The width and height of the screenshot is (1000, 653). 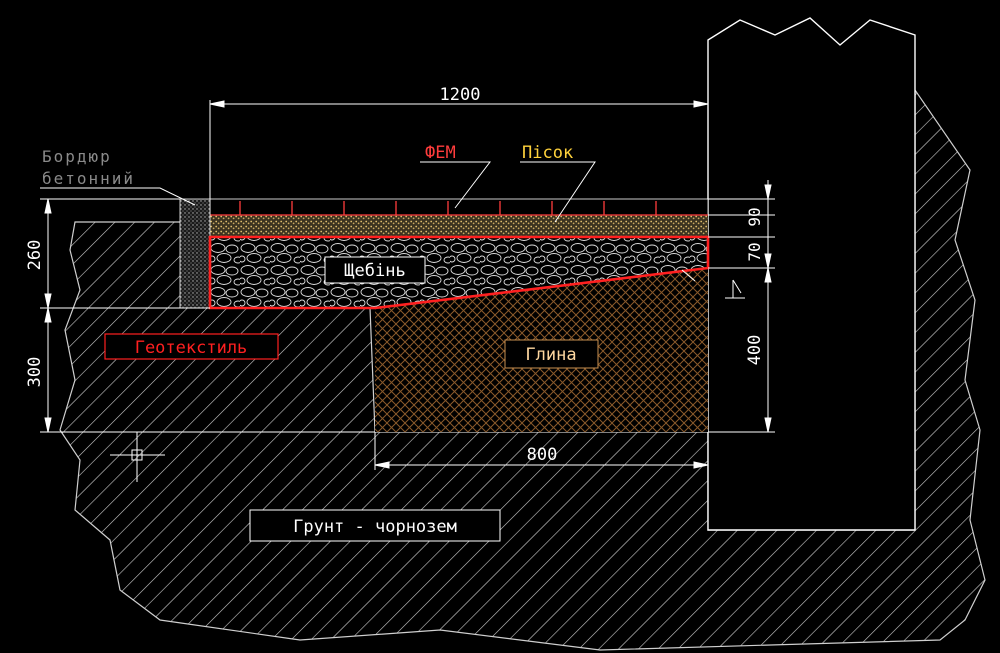 What do you see at coordinates (35, 372) in the screenshot?
I see `dim-left-lower: 300` at bounding box center [35, 372].